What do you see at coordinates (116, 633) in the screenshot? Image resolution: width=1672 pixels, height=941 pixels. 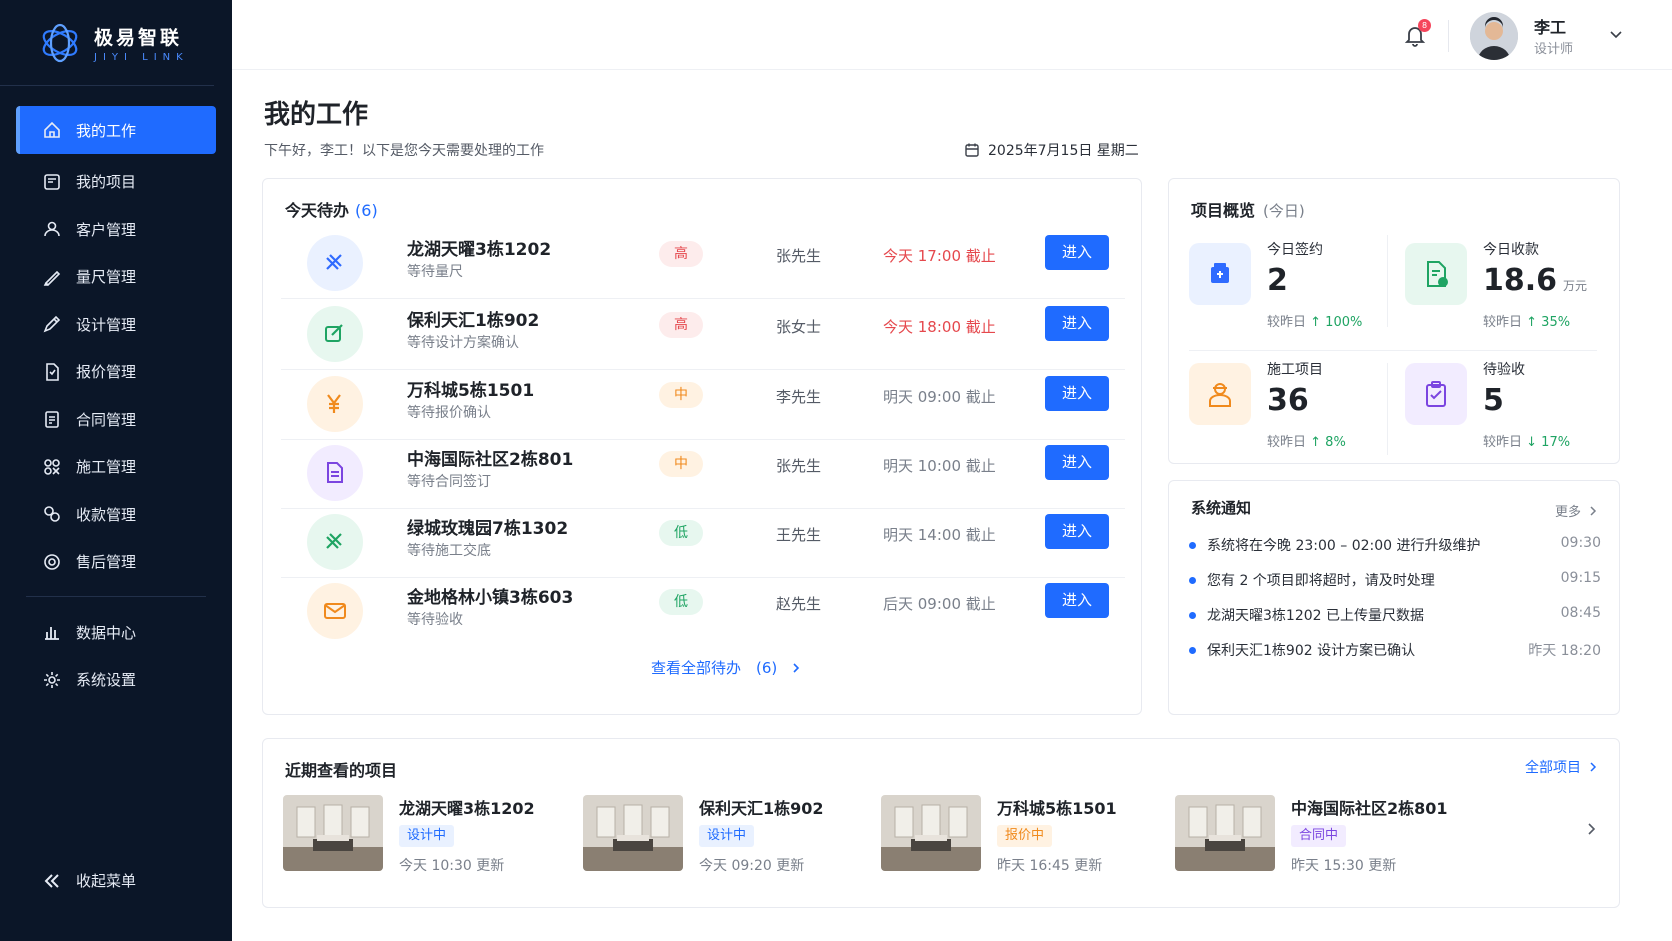 I see `sidebar-item-items2-0: 数据中心` at bounding box center [116, 633].